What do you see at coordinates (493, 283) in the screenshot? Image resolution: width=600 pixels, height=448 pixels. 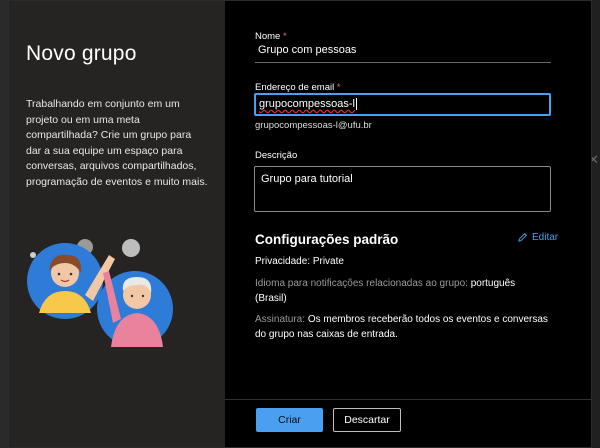 I see `language-value: português` at bounding box center [493, 283].